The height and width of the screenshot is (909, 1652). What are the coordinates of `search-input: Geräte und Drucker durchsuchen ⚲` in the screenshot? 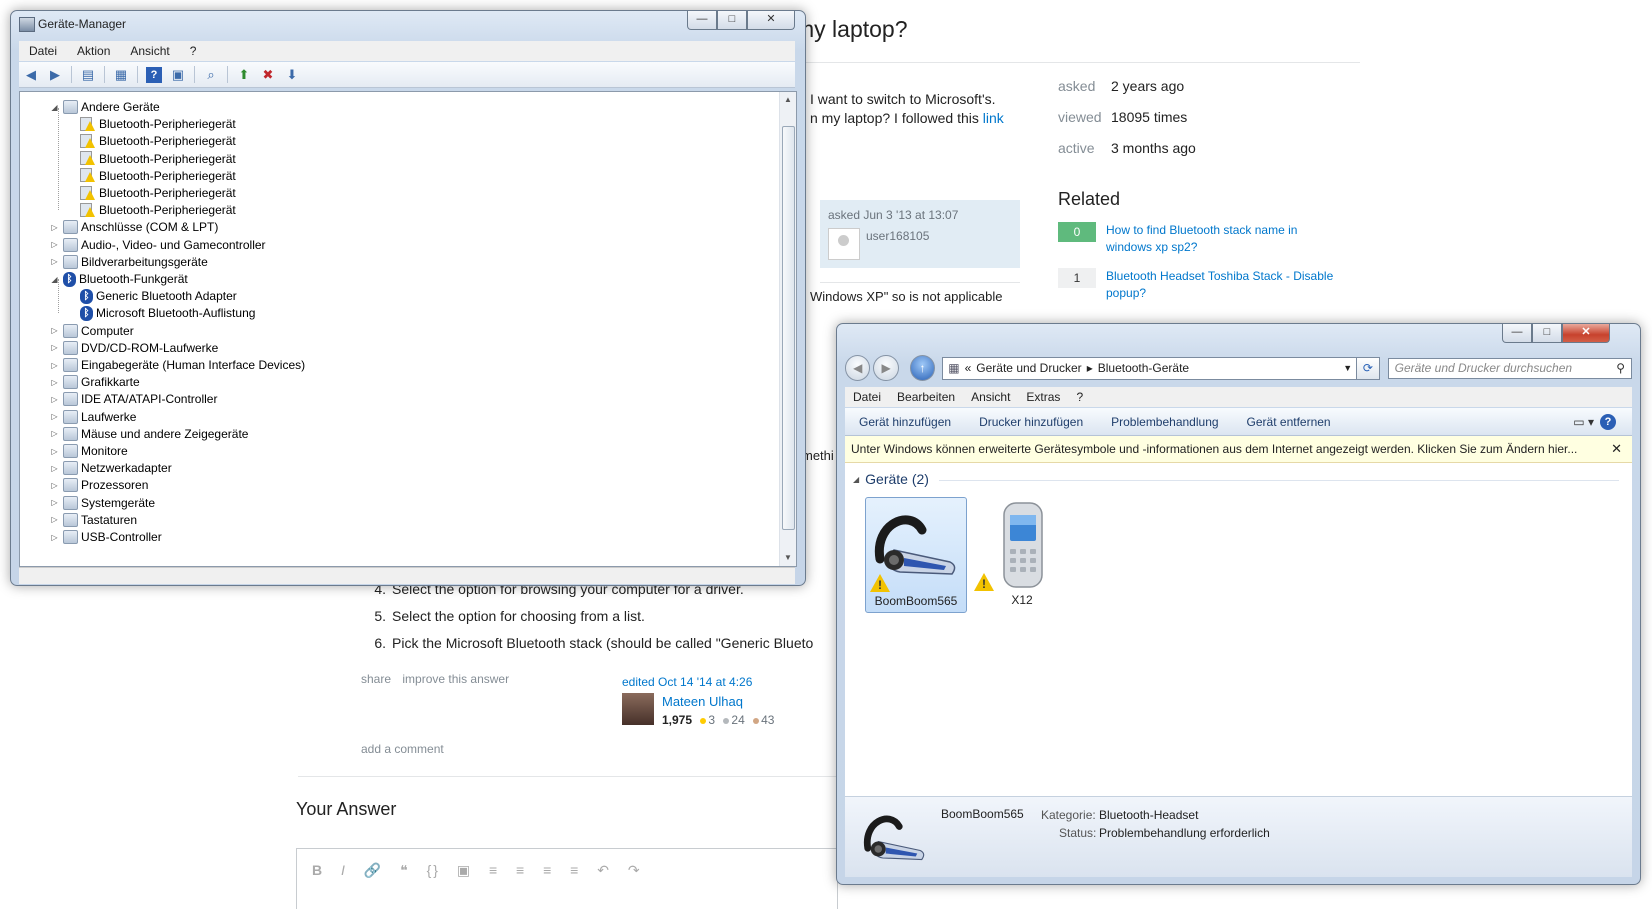 It's located at (1509, 368).